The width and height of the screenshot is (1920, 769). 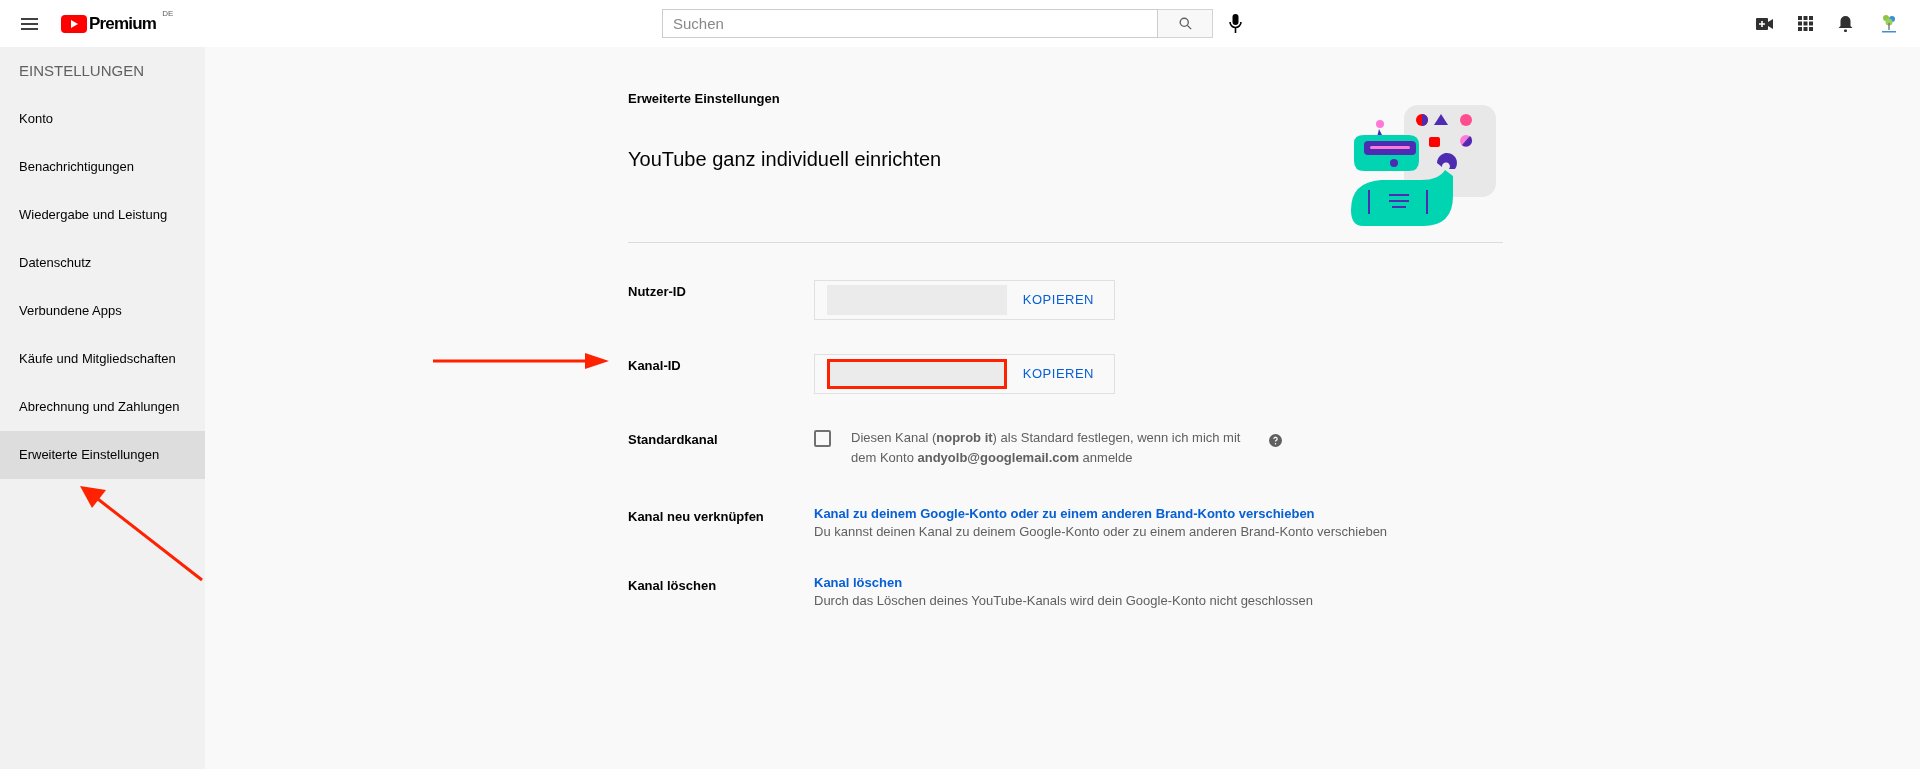 I want to click on sidebar-item: Erweiterte Einstellungen, so click(x=102, y=455).